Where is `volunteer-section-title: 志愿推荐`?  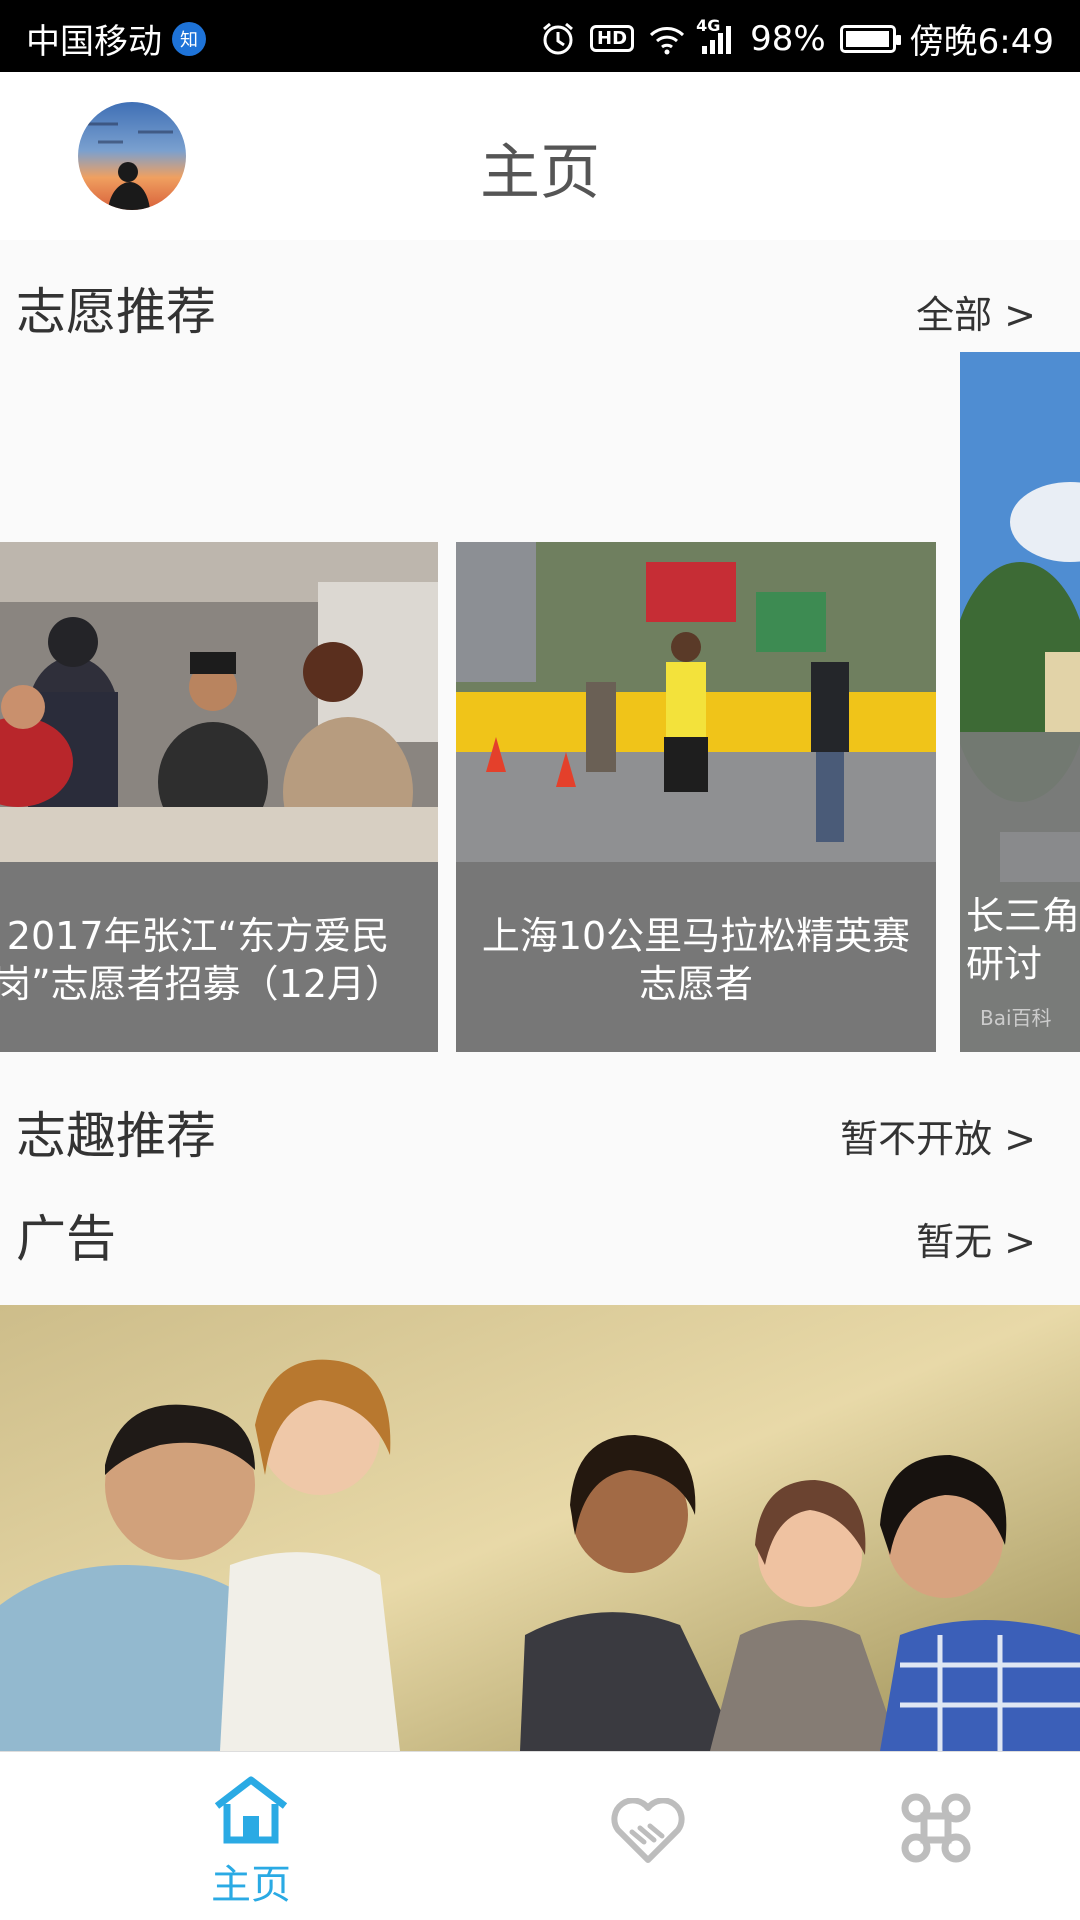
volunteer-section-title: 志愿推荐 is located at coordinates (116, 312).